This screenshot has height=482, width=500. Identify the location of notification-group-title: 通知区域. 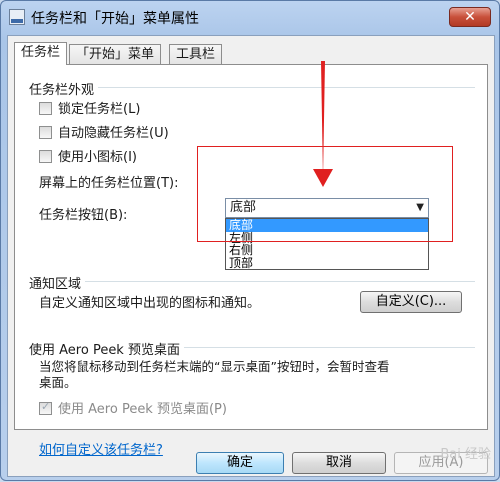
(57, 282).